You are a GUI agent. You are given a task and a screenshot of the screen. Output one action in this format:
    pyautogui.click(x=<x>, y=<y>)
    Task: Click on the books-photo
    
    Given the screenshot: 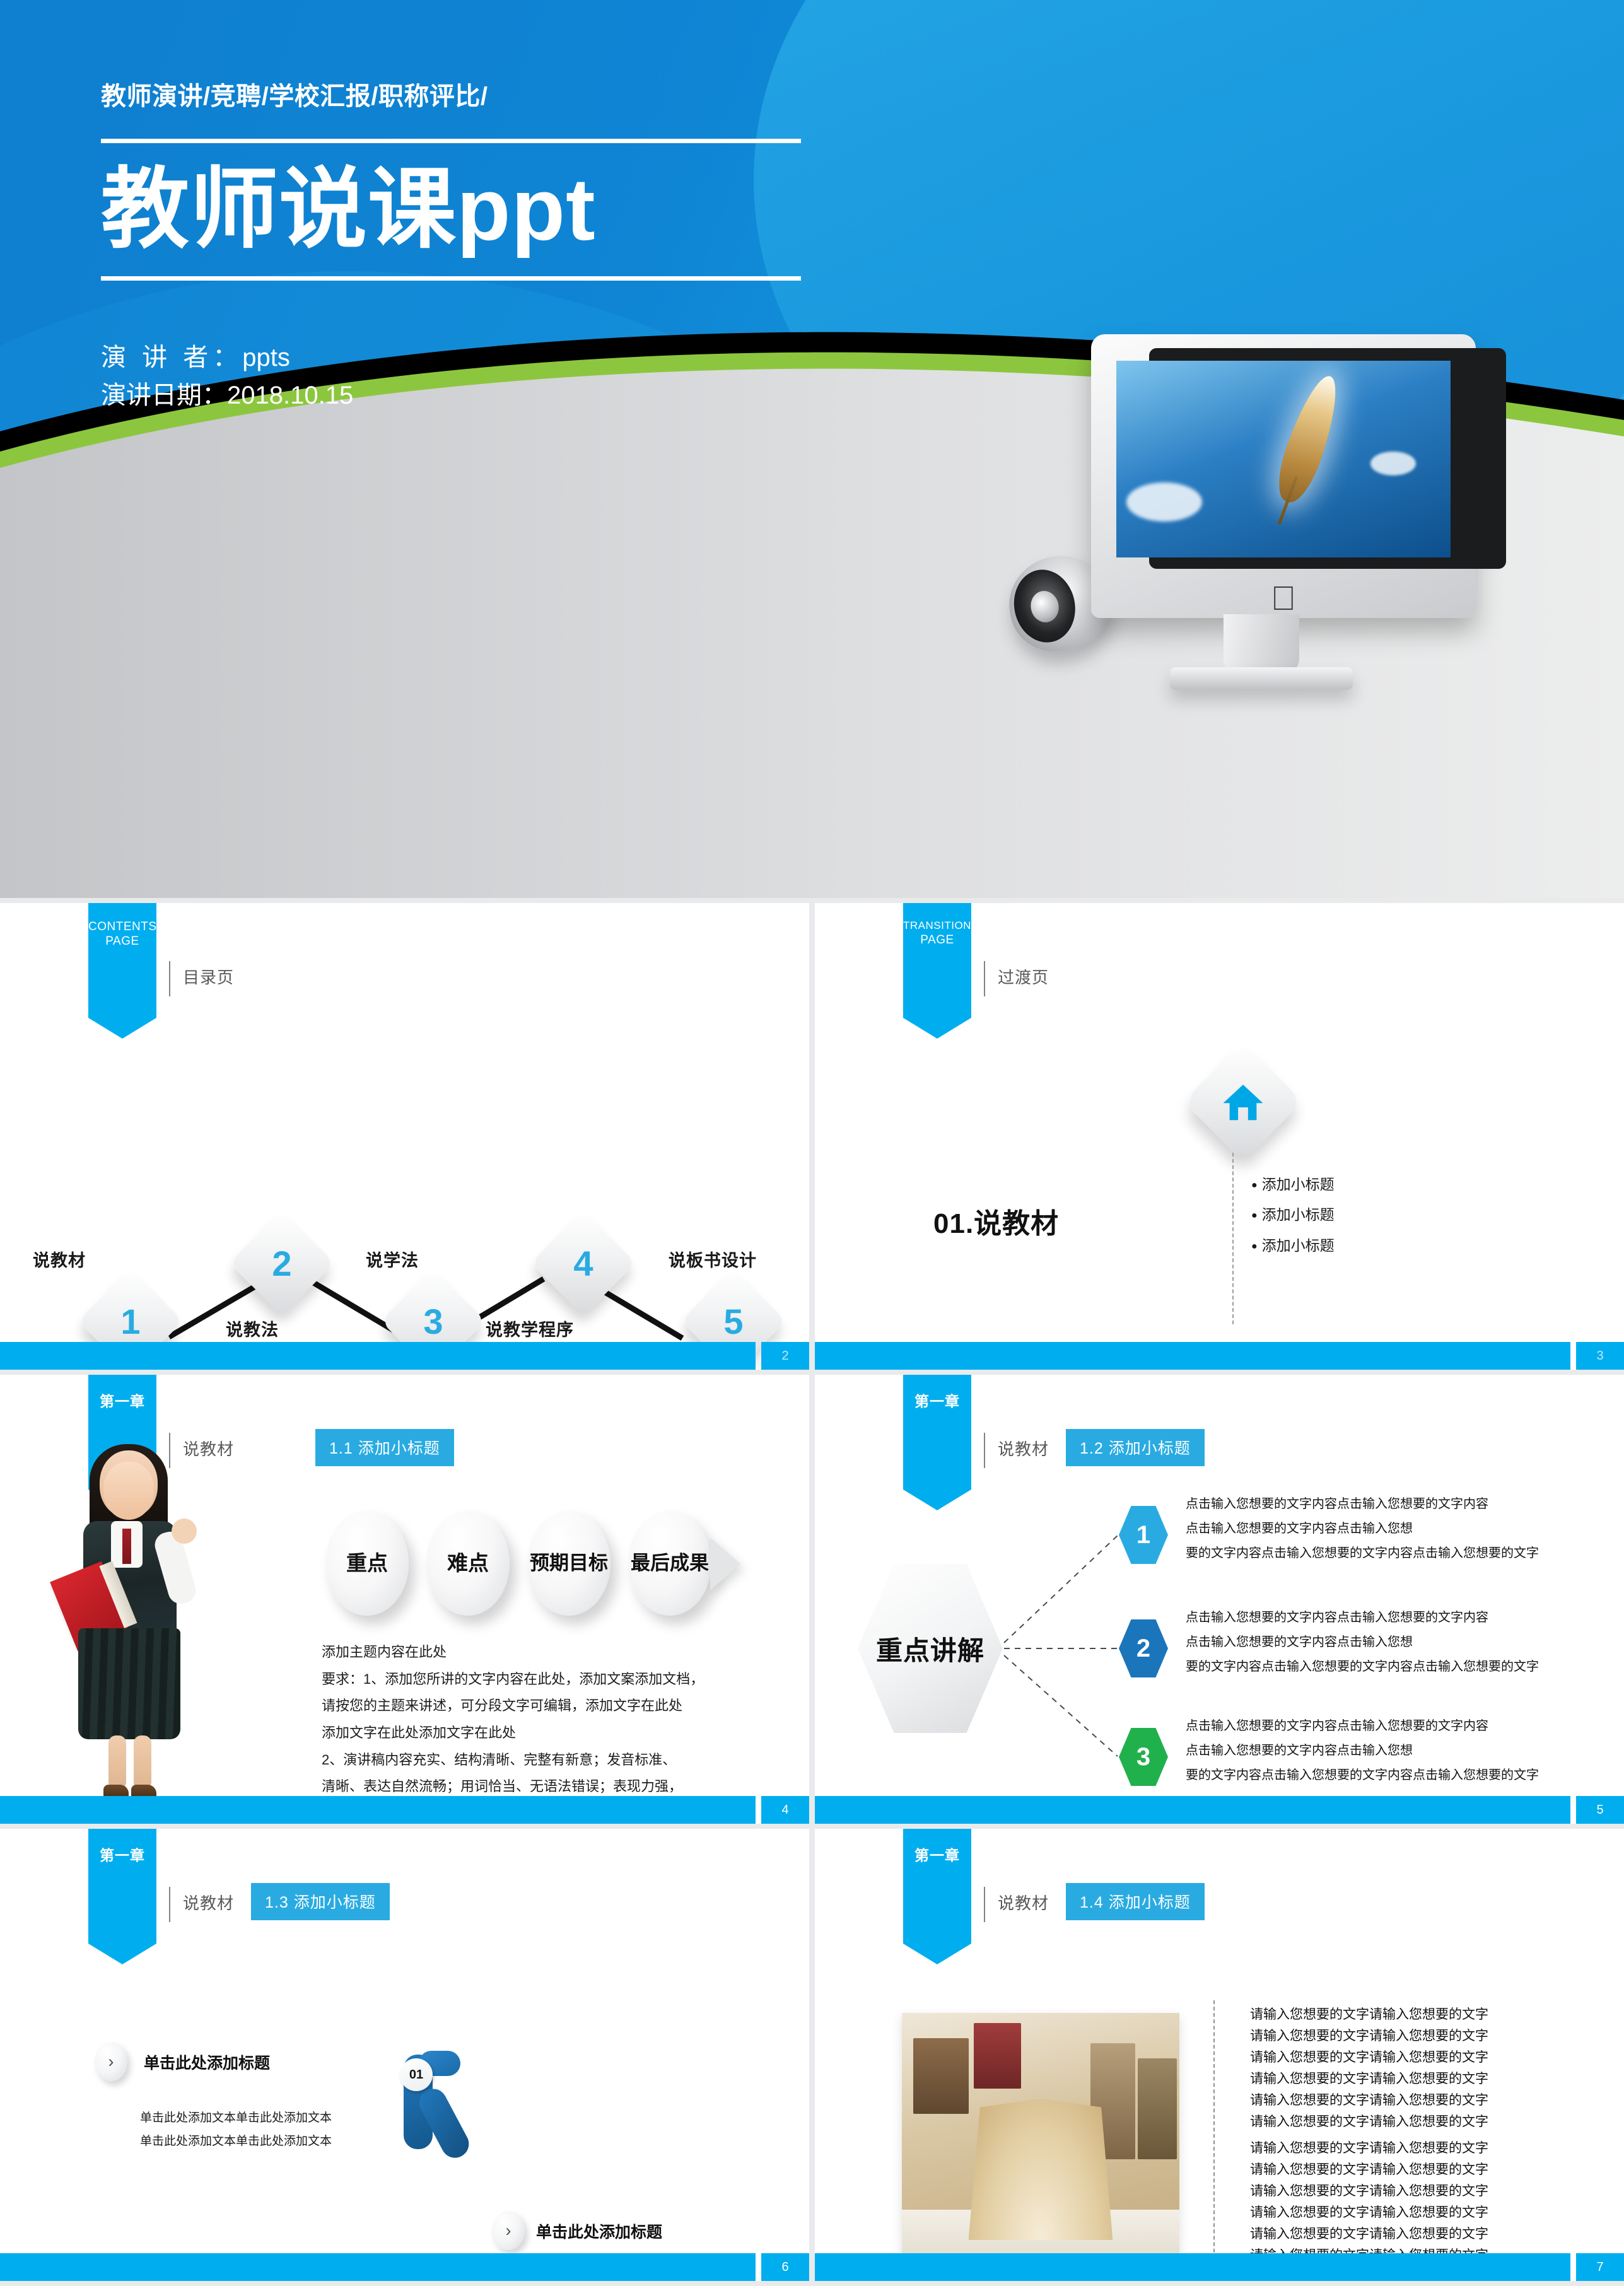 What is the action you would take?
    pyautogui.click(x=1040, y=2139)
    